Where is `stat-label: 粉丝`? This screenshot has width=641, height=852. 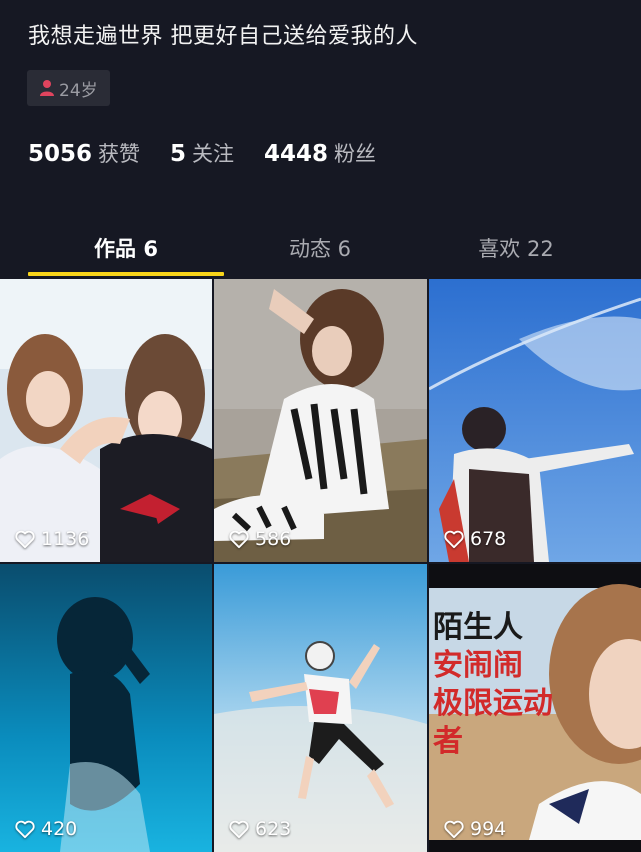
stat-label: 粉丝 is located at coordinates (355, 154).